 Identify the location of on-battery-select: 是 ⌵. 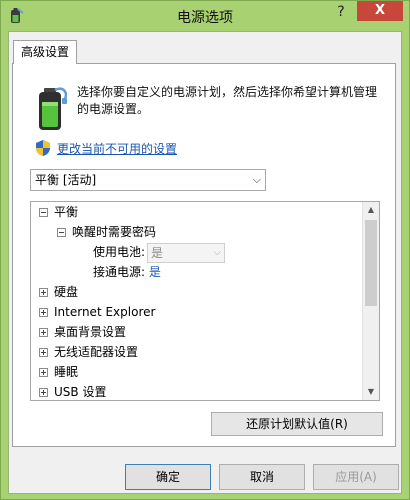
(186, 253).